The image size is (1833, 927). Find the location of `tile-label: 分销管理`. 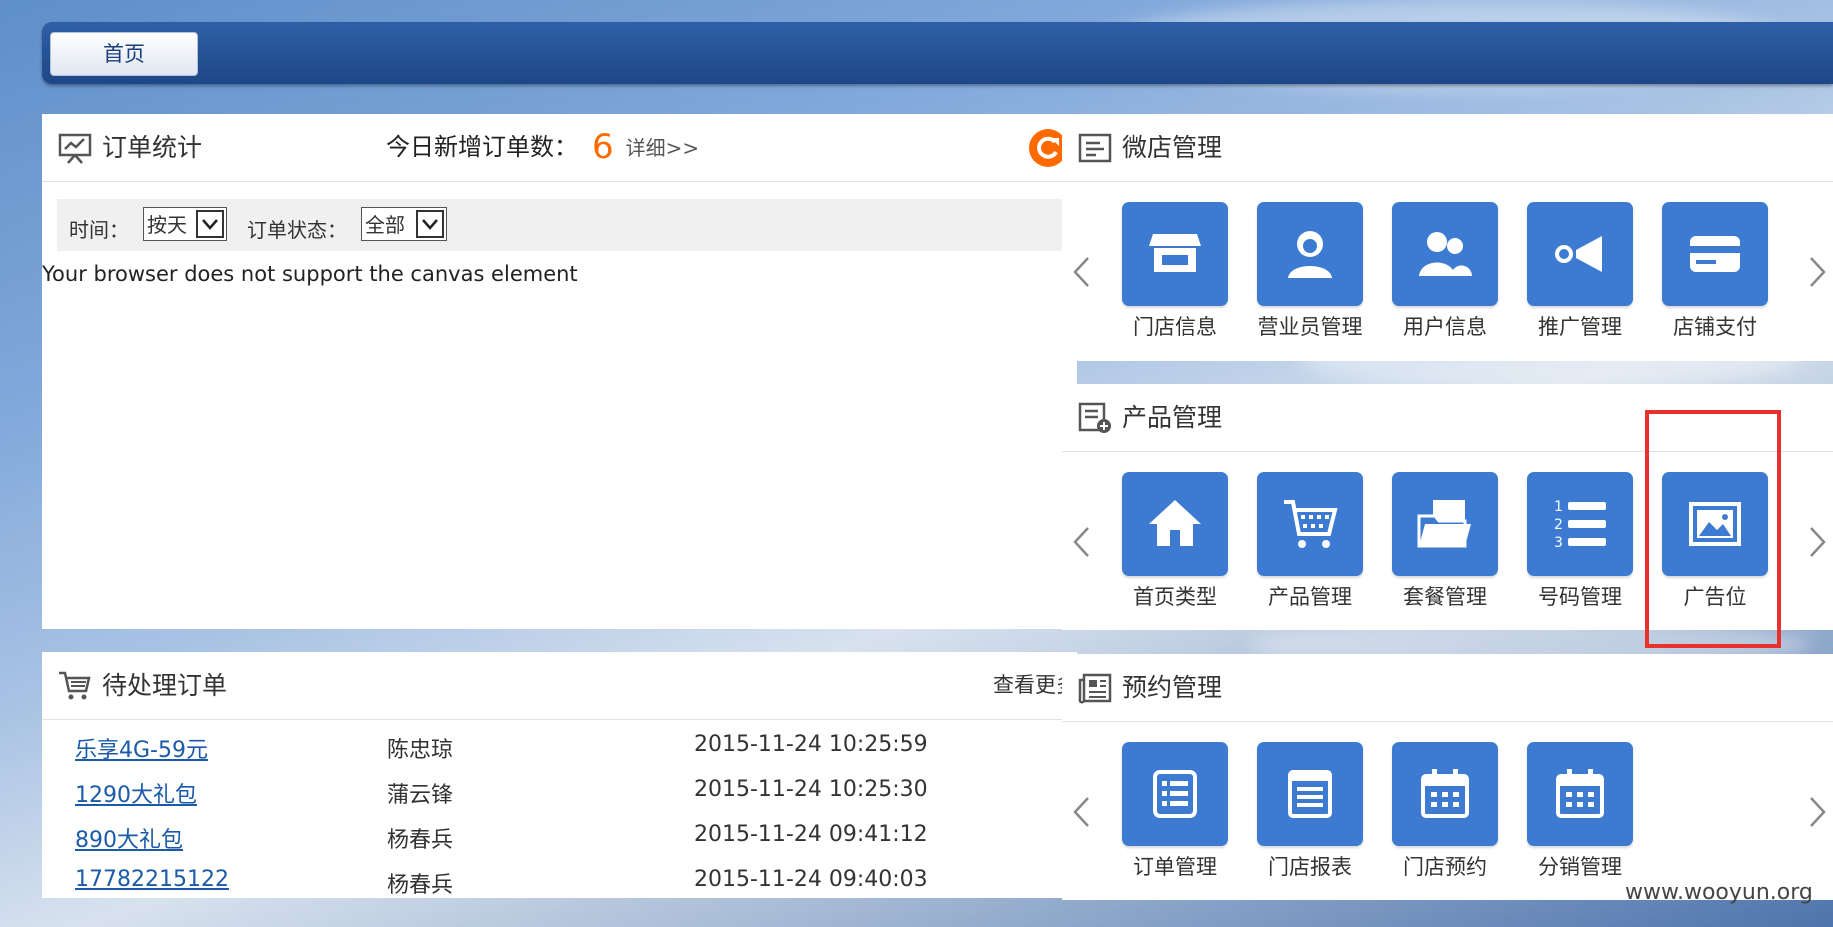

tile-label: 分销管理 is located at coordinates (1580, 867).